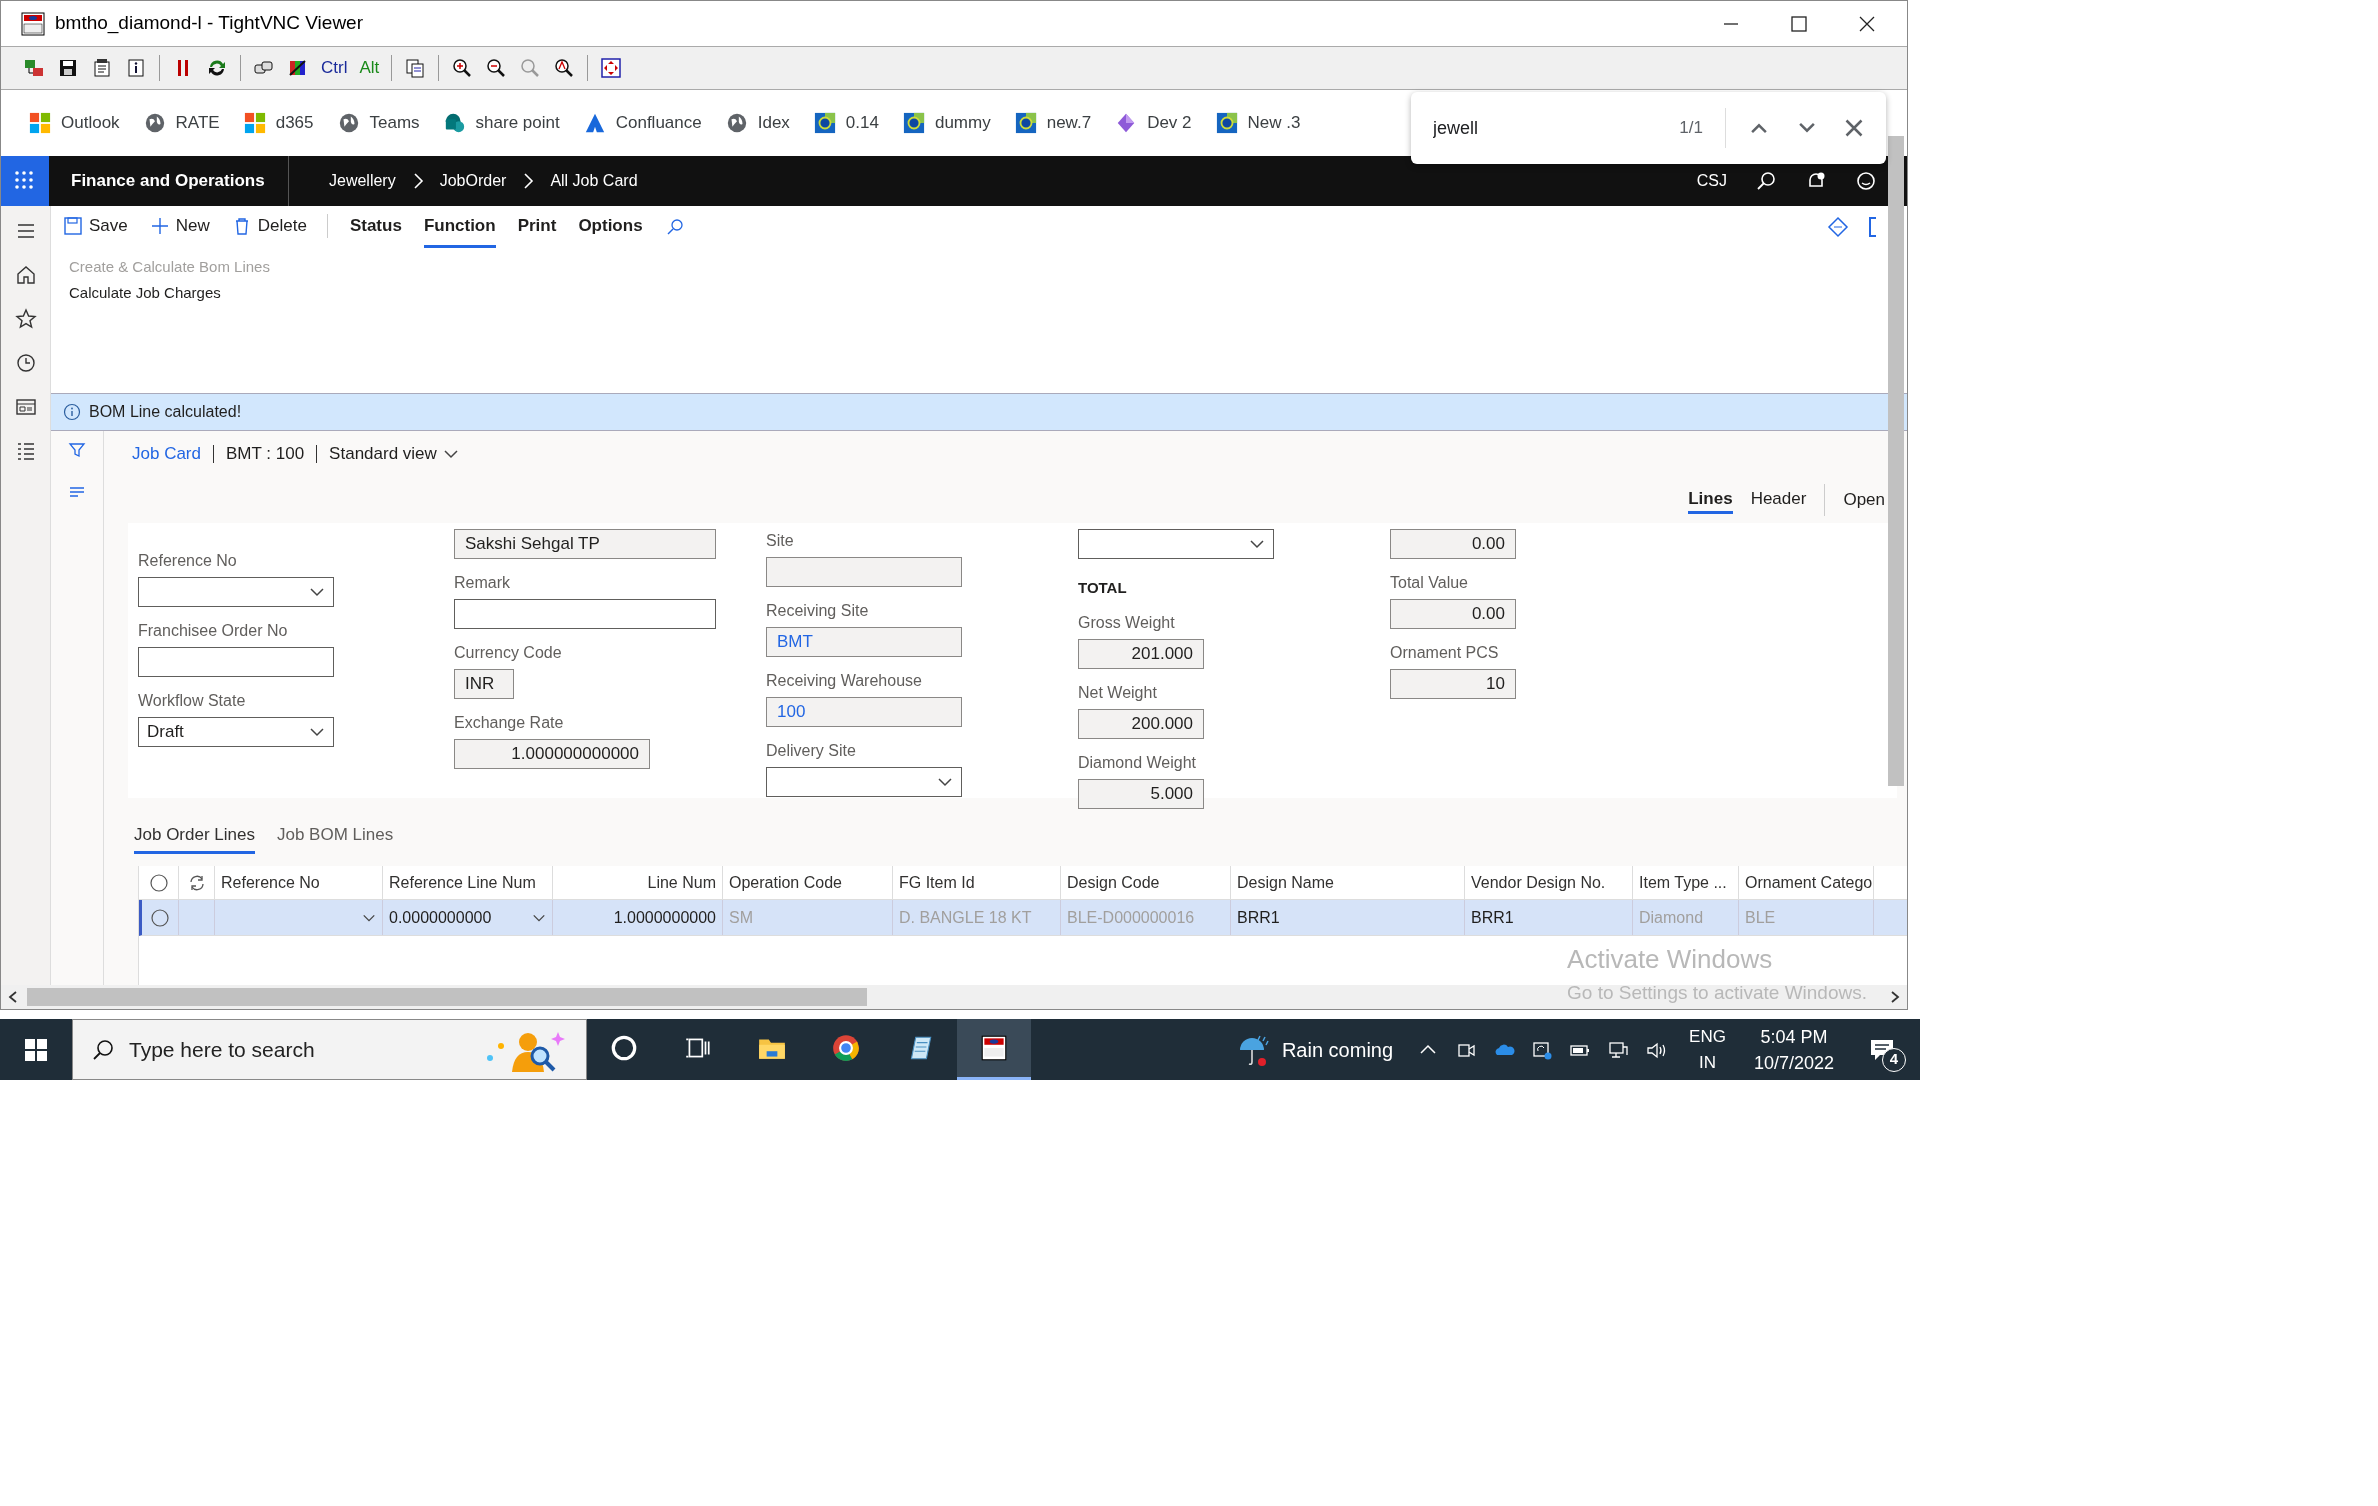 This screenshot has width=2378, height=1506. Describe the element at coordinates (482, 583) in the screenshot. I see `field-label: Remark` at that location.